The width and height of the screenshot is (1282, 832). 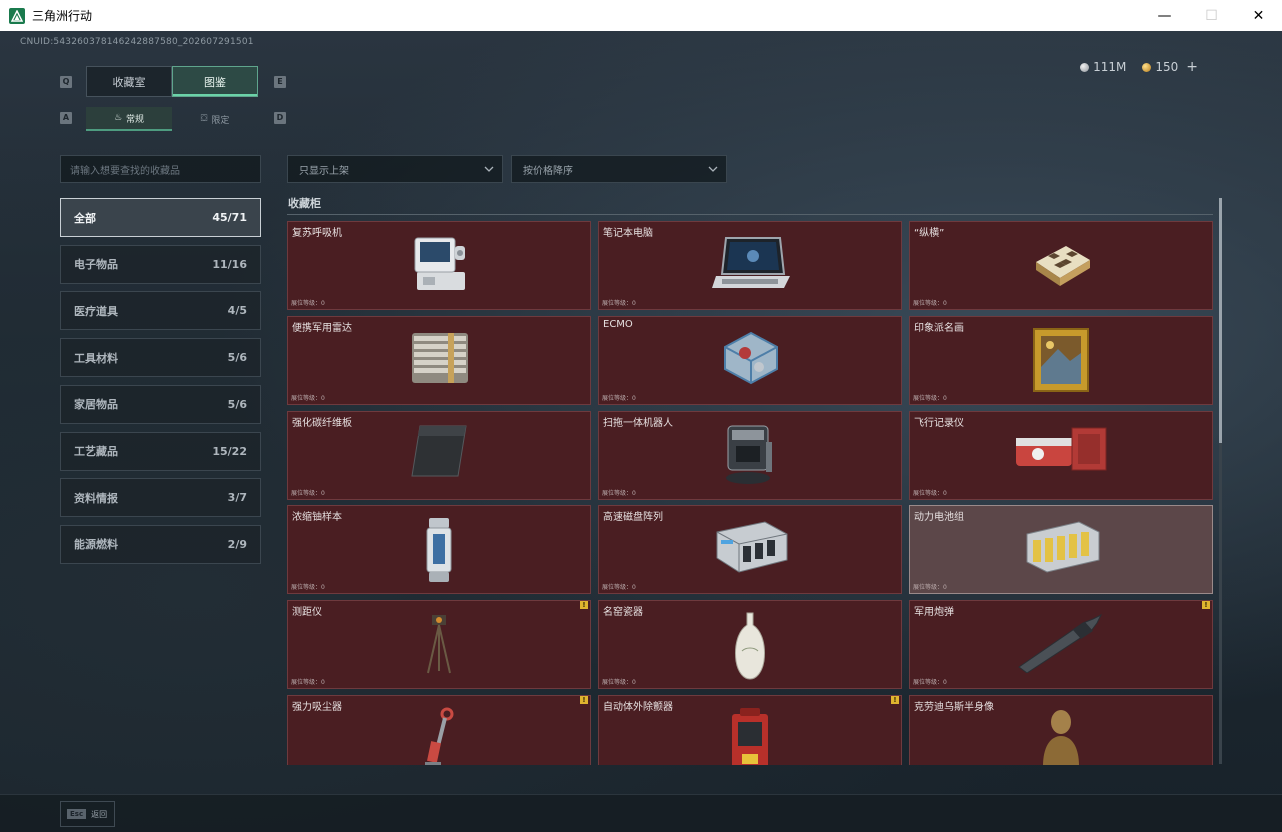 I want to click on disk-array-icon, so click(x=750, y=549).